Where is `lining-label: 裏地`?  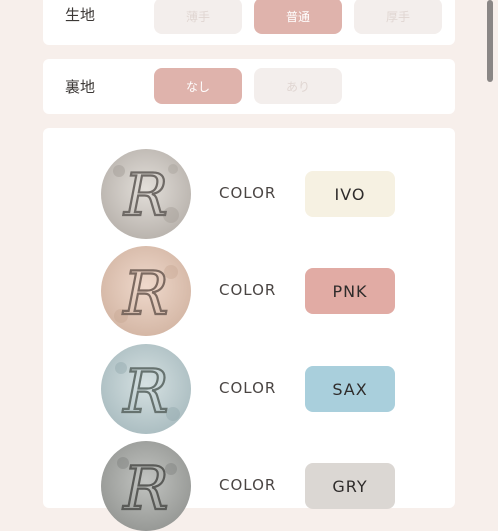
lining-label: 裏地 is located at coordinates (80, 87).